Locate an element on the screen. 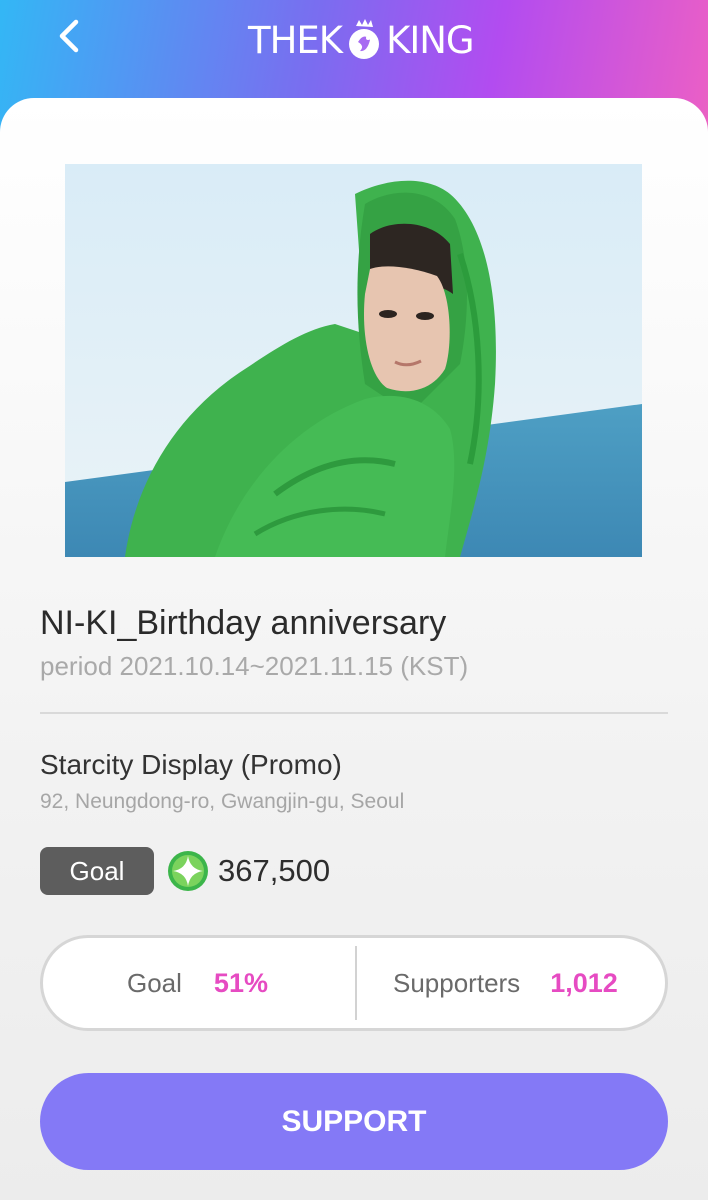 The height and width of the screenshot is (1200, 708). back-button is located at coordinates (69, 36).